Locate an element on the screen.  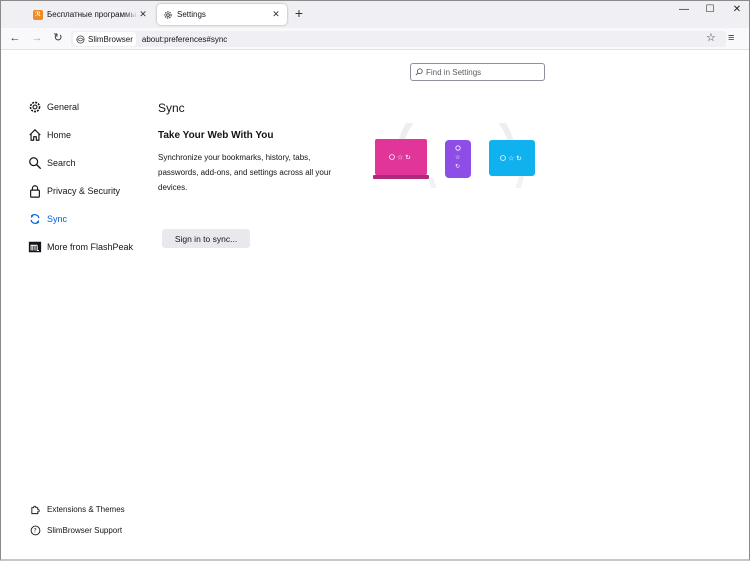
sync-subheading: Take Your Web With You is located at coordinates (216, 135).